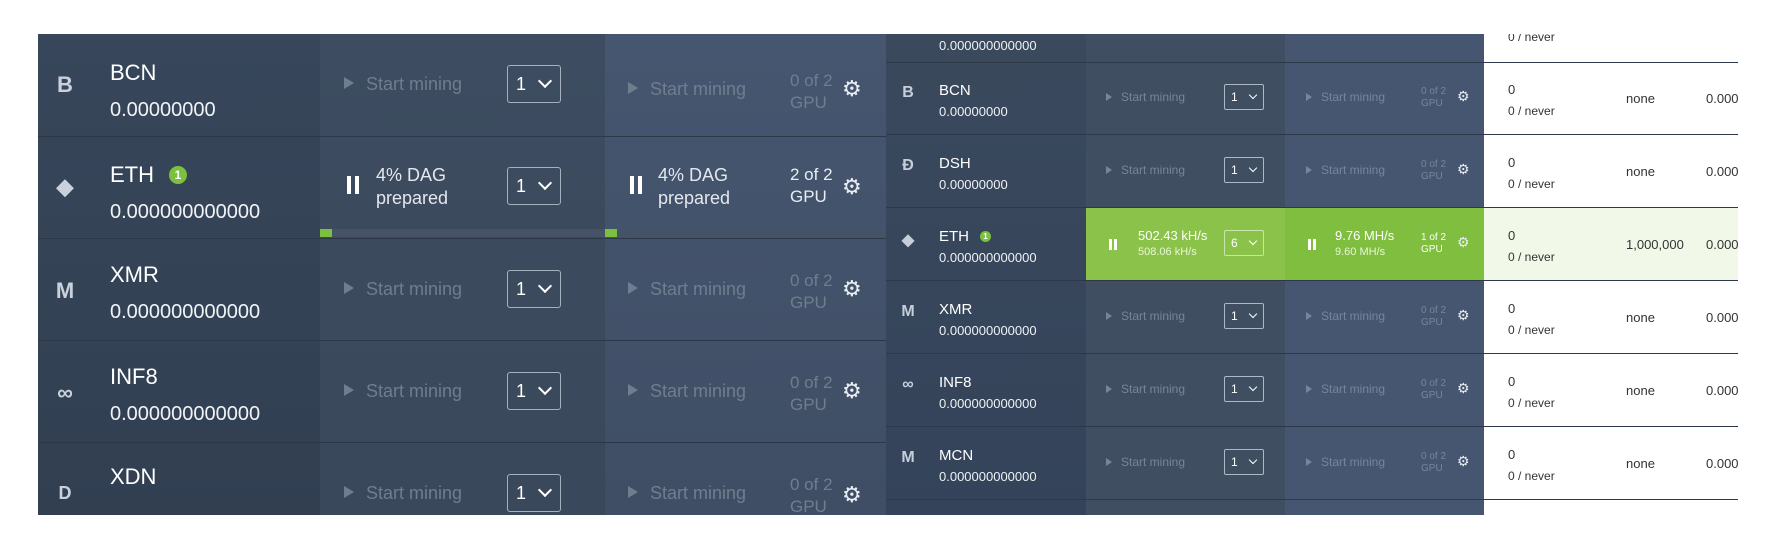  I want to click on notification-badge: 1, so click(985, 236).